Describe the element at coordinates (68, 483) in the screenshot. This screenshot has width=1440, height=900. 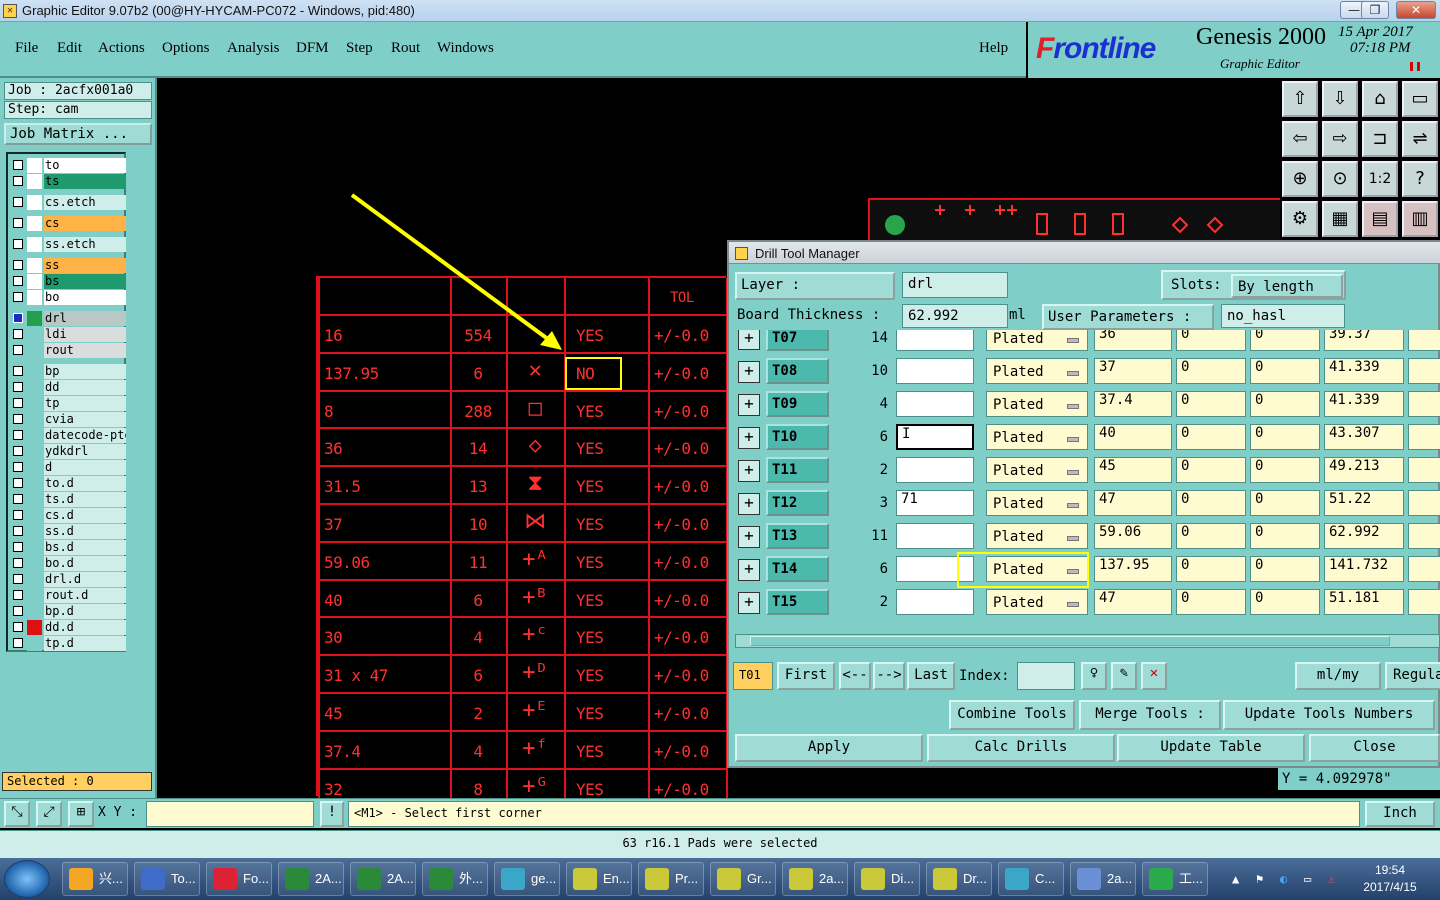
I see `layer-row: to.d` at that location.